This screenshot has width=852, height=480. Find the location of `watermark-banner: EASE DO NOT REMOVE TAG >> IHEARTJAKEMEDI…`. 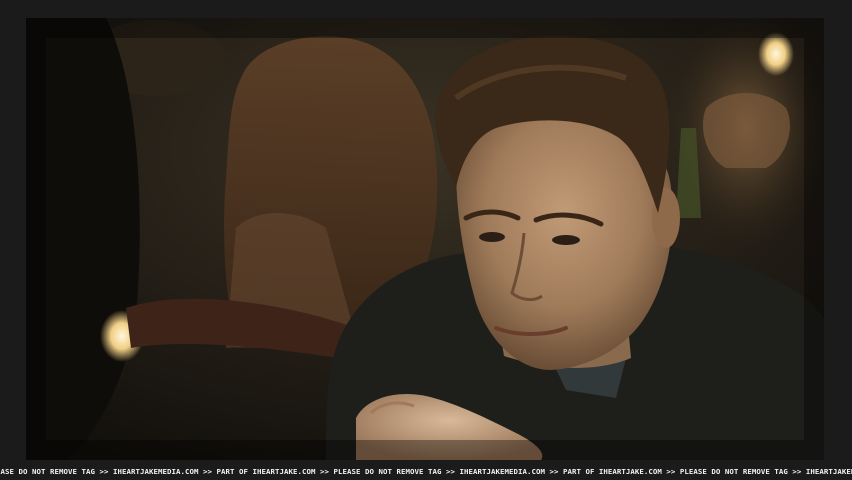

watermark-banner: EASE DO NOT REMOVE TAG >> IHEARTJAKEMEDI… is located at coordinates (426, 471).